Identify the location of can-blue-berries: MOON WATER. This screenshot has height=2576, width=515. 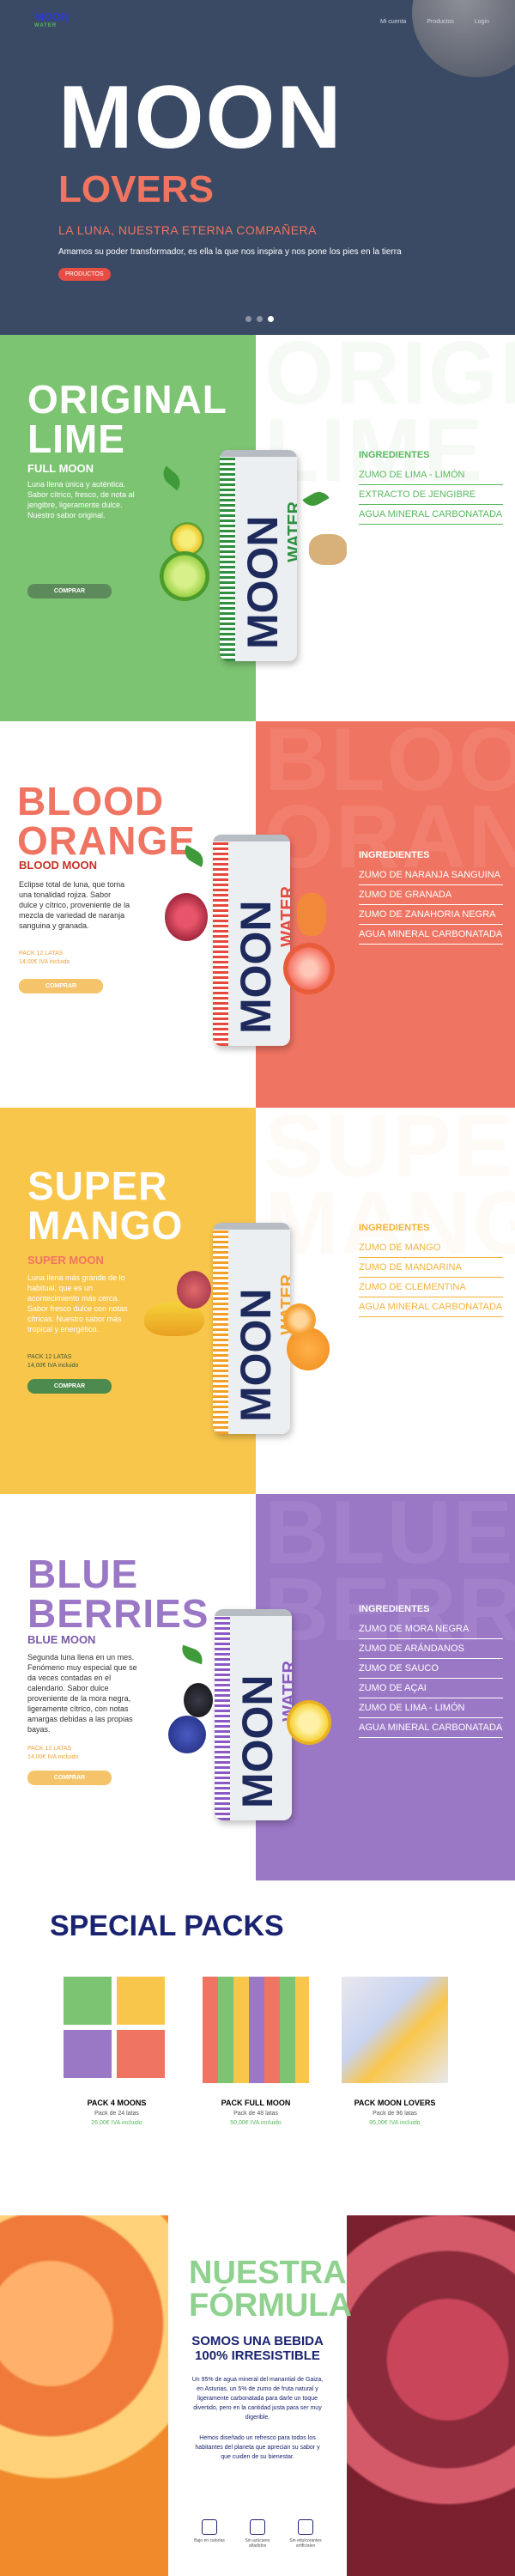
(253, 1715).